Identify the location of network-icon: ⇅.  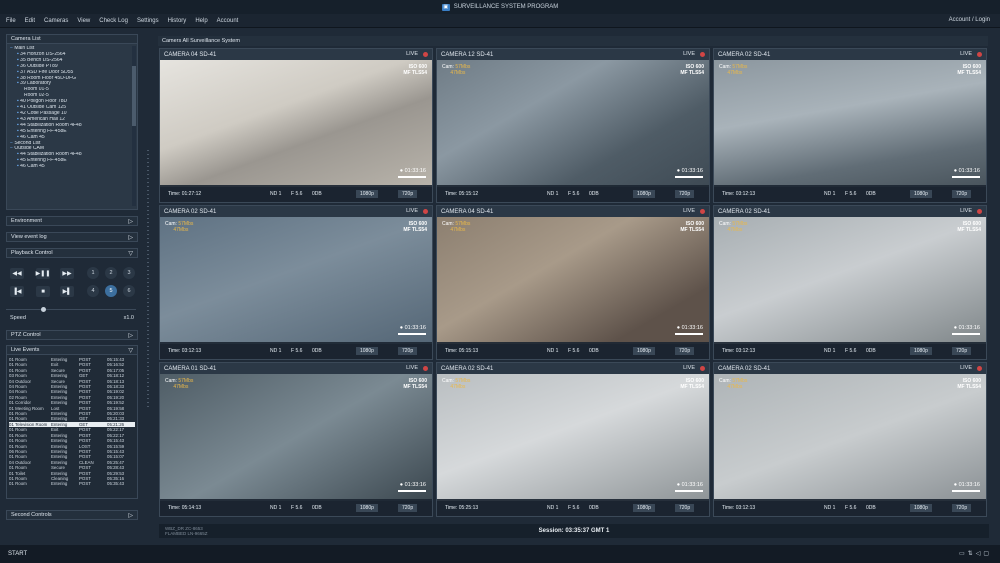
(972, 554).